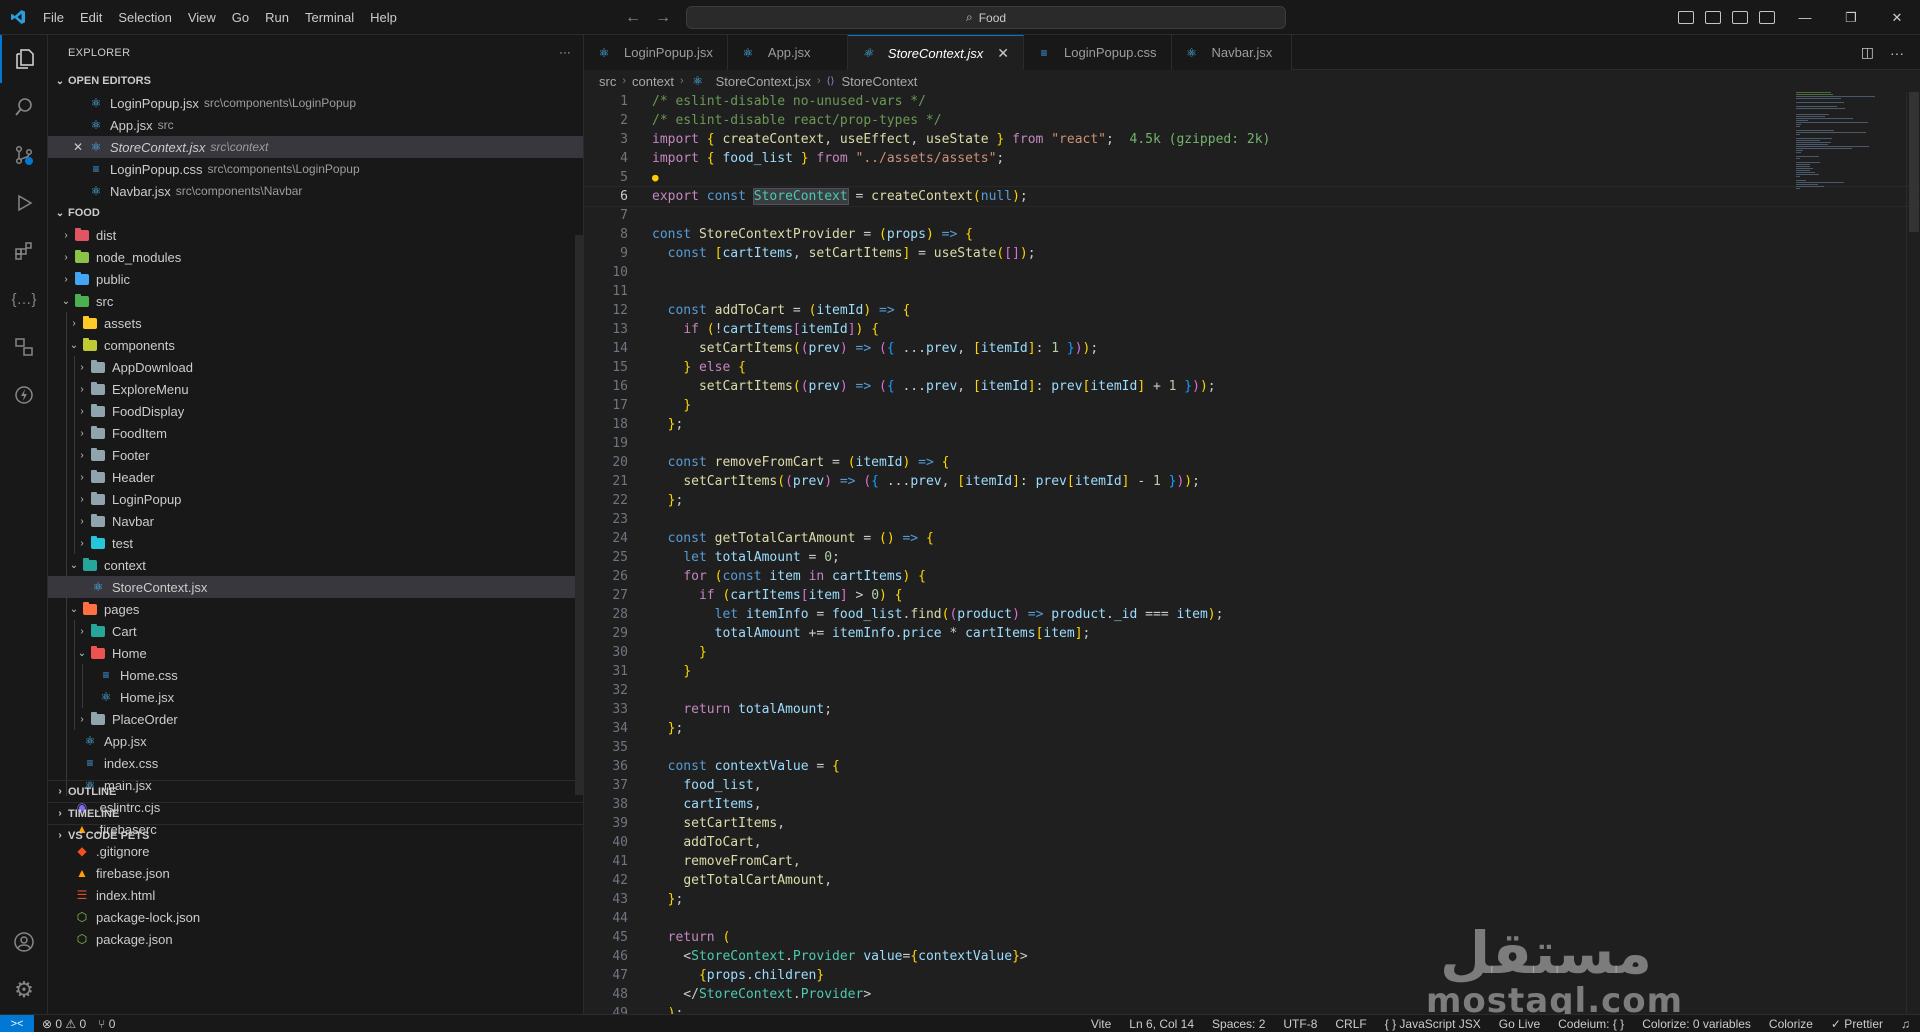 This screenshot has width=1920, height=1032. Describe the element at coordinates (633, 18) in the screenshot. I see `back-arrow-icon: ←` at that location.